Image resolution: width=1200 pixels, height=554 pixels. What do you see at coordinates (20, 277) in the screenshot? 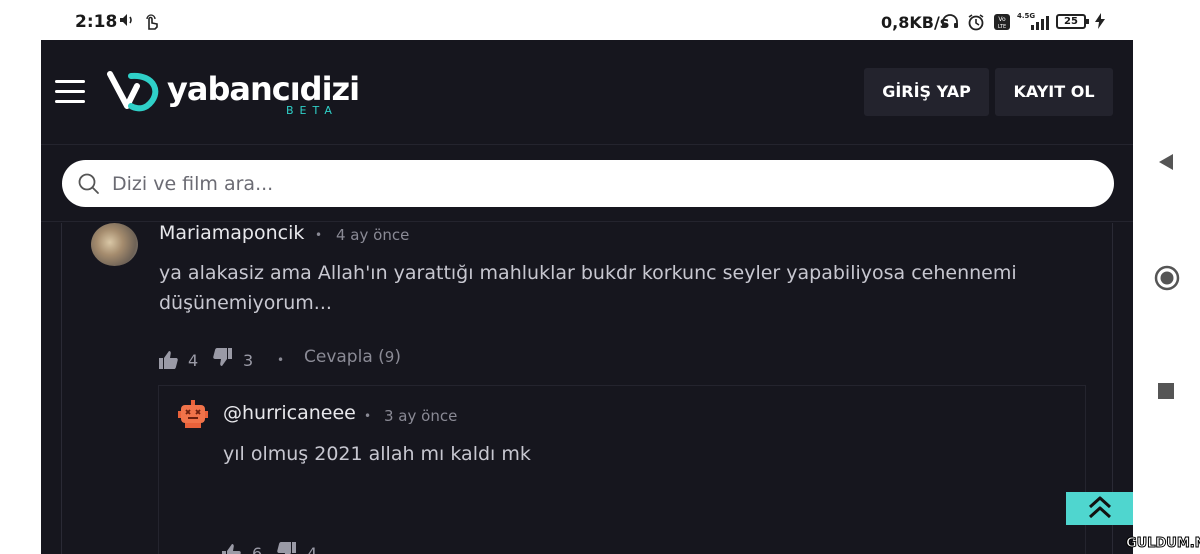
I see `left-bezel` at bounding box center [20, 277].